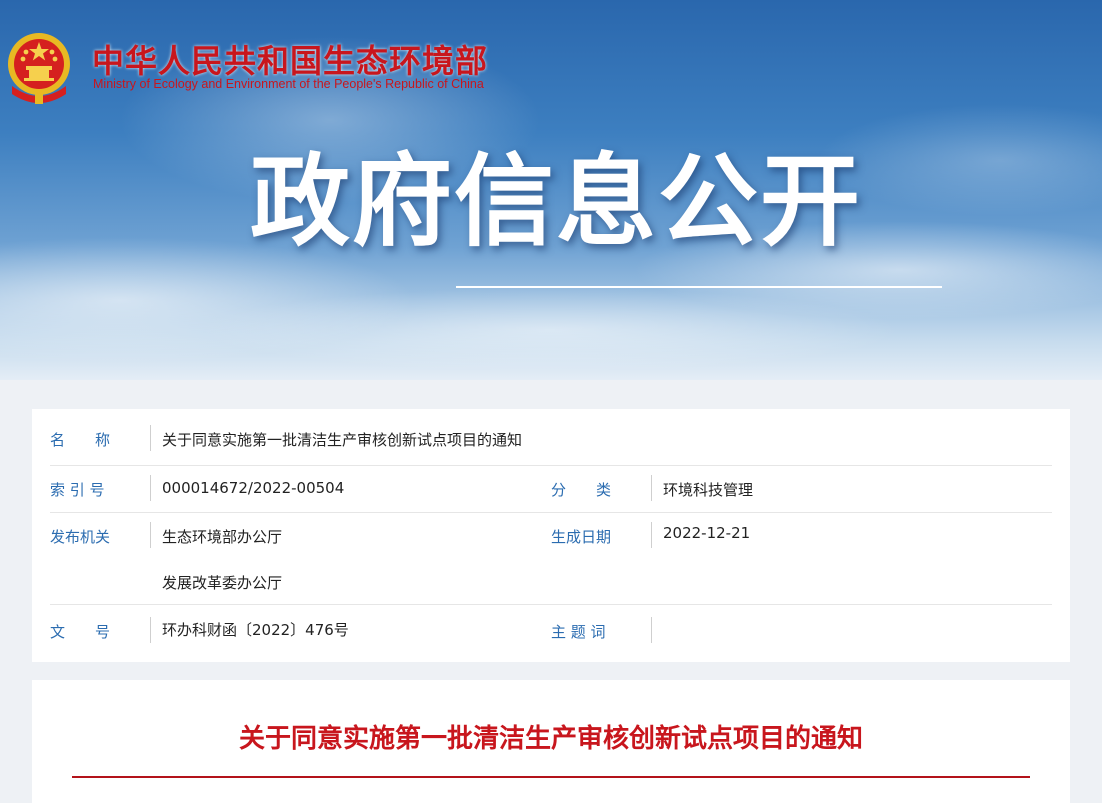 Image resolution: width=1102 pixels, height=803 pixels. Describe the element at coordinates (699, 287) in the screenshot. I see `hero-divider` at that location.